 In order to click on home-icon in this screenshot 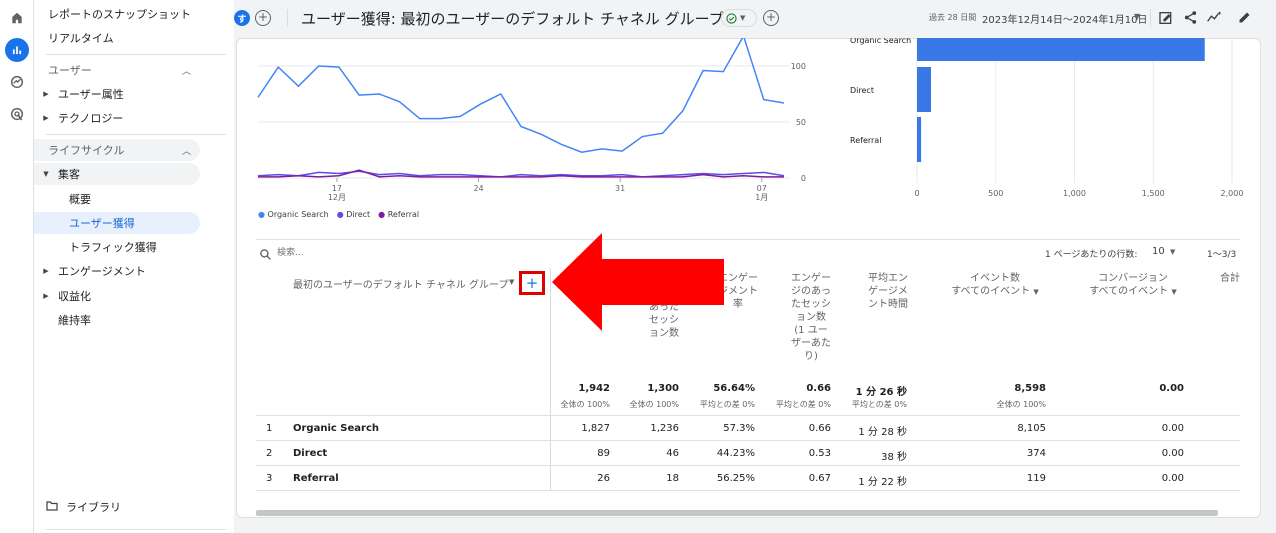, I will do `click(17, 18)`.